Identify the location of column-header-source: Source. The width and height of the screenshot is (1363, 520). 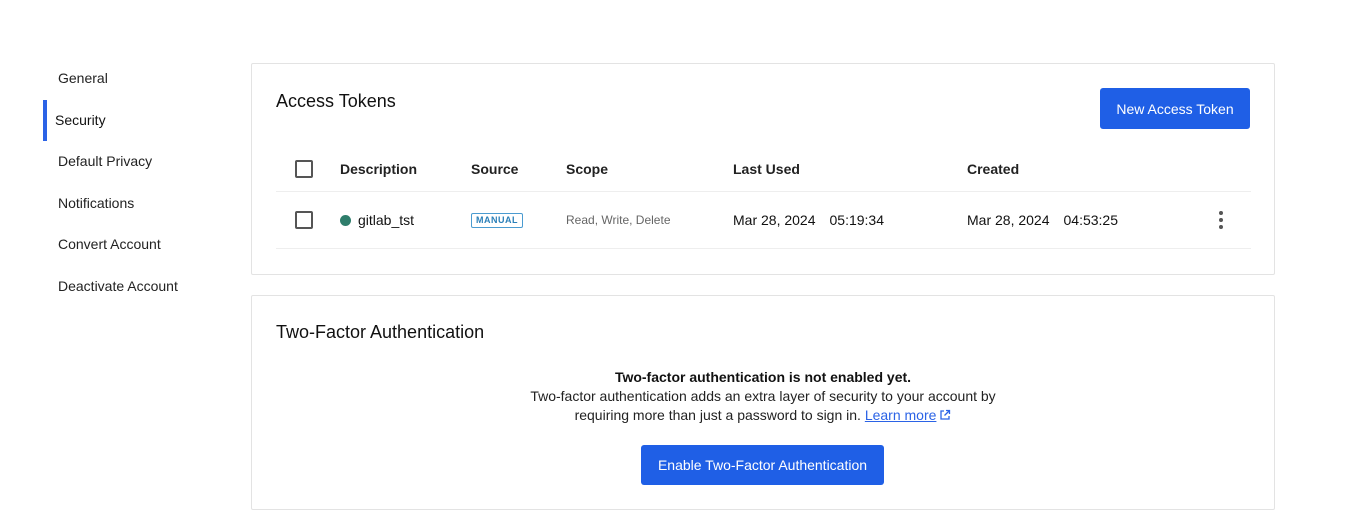
(494, 168).